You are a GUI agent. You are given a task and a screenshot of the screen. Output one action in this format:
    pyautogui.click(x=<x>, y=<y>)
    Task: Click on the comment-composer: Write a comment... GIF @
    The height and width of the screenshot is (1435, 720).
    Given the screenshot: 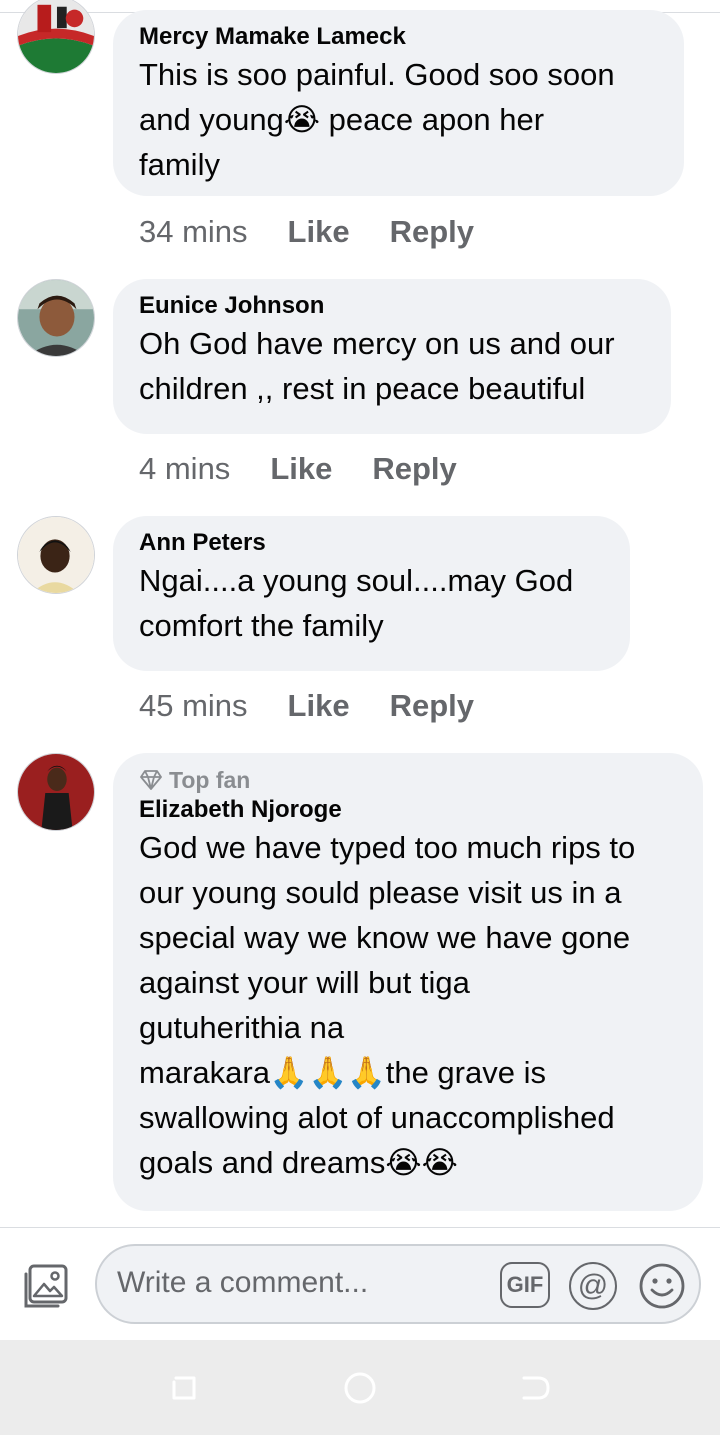 What is the action you would take?
    pyautogui.click(x=360, y=1284)
    